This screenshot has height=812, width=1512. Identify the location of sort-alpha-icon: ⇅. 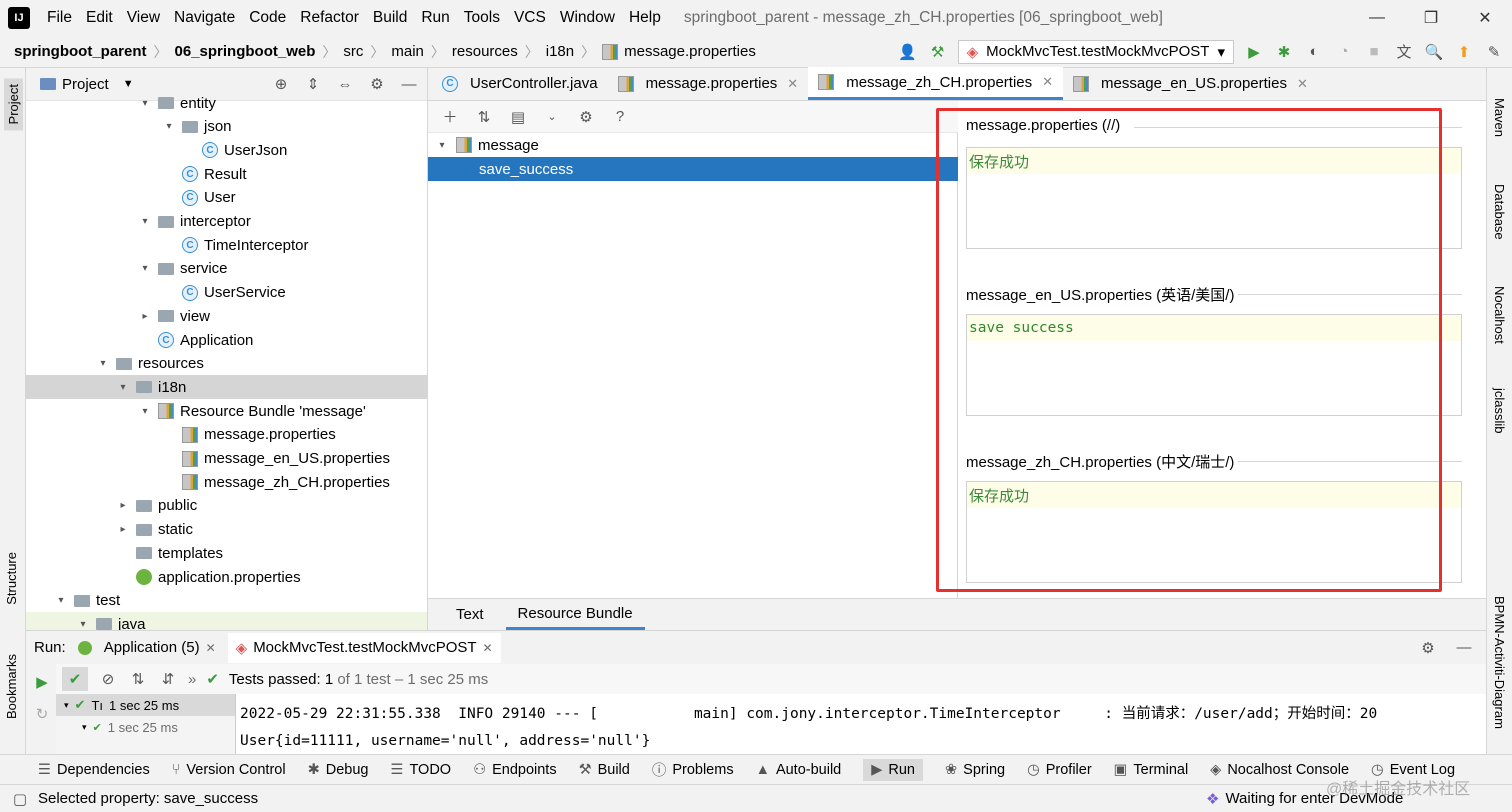
(138, 679).